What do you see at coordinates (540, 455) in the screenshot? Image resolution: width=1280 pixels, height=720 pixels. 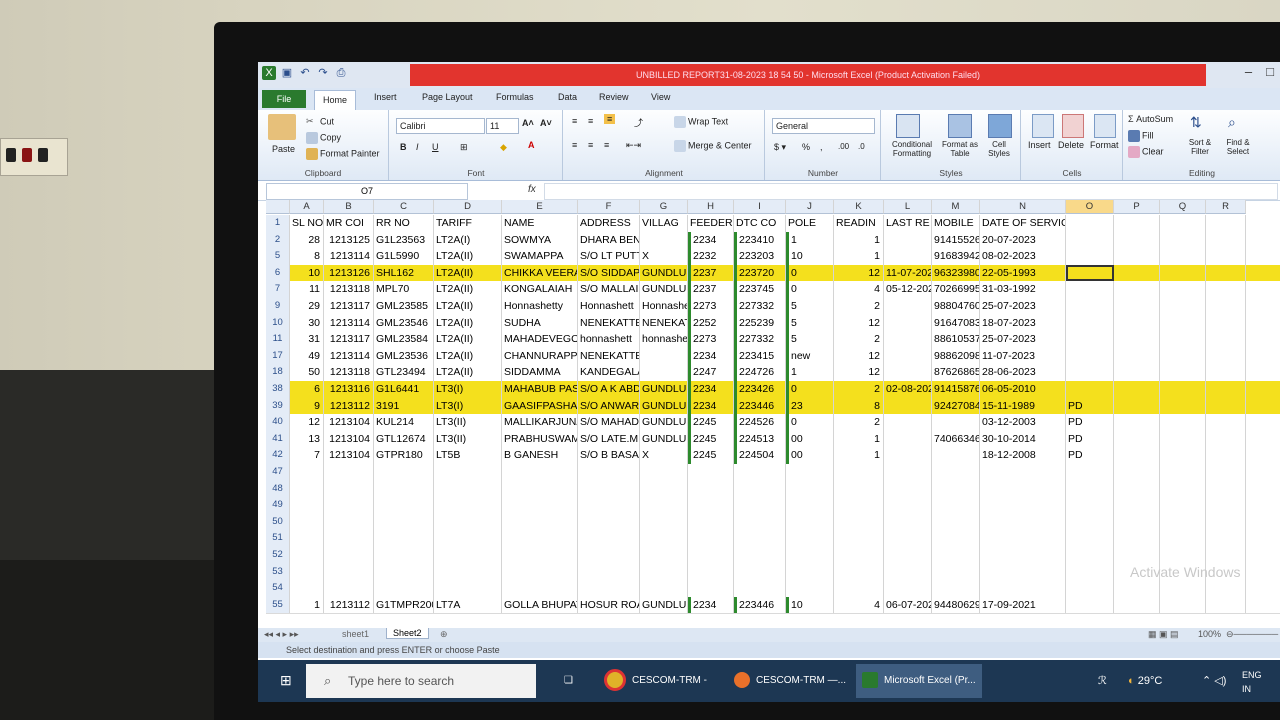 I see `table-cell: B GANESH` at bounding box center [540, 455].